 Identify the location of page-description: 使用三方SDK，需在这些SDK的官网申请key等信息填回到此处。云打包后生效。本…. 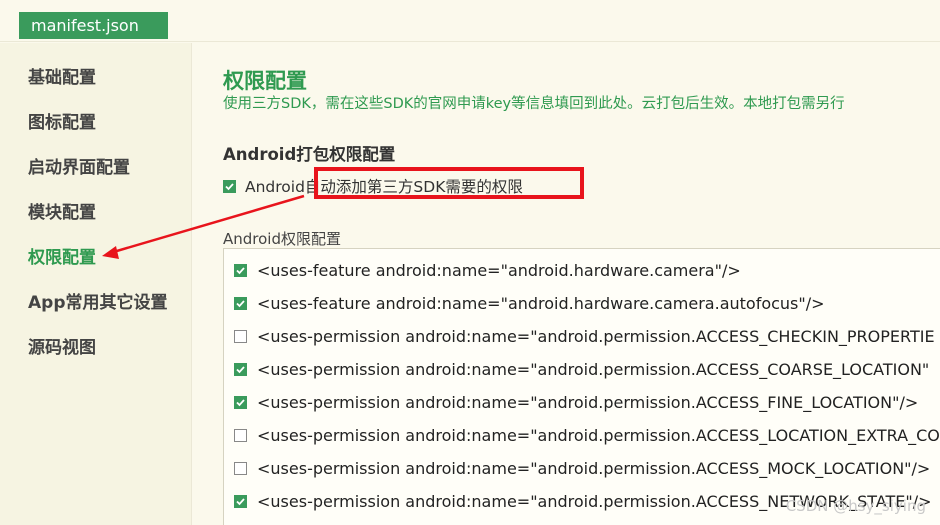
(534, 104).